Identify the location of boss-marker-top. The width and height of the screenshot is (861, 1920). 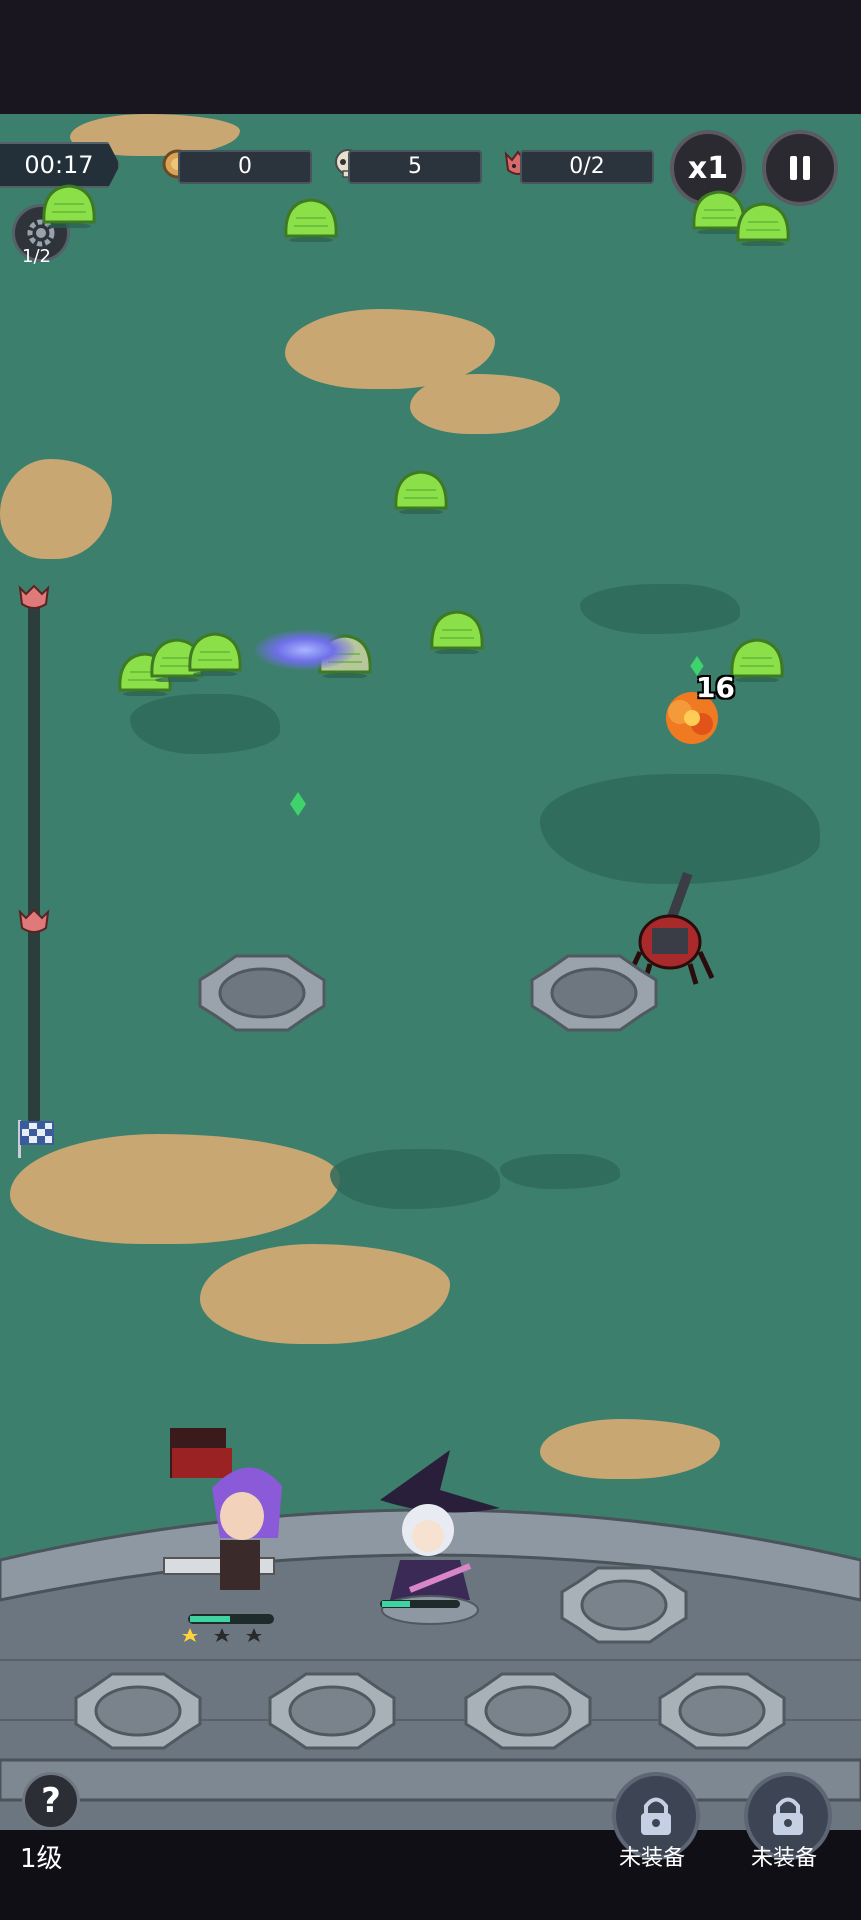
(34, 596).